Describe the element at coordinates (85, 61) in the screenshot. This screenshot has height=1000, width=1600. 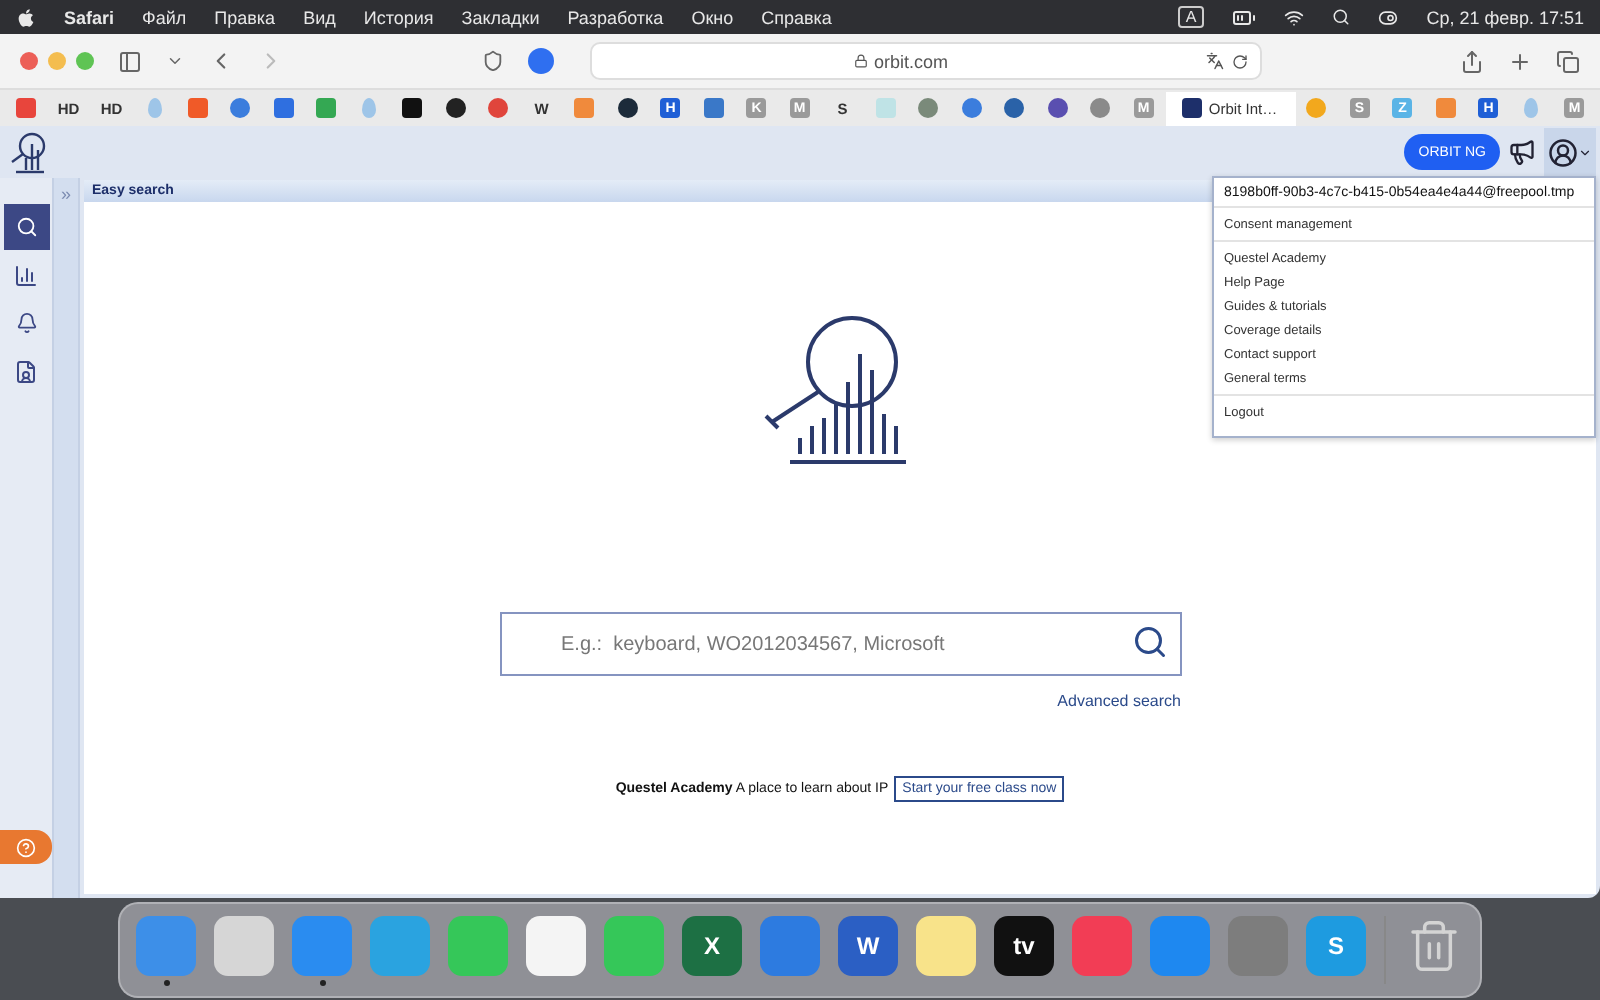
I see `zoom-button` at that location.